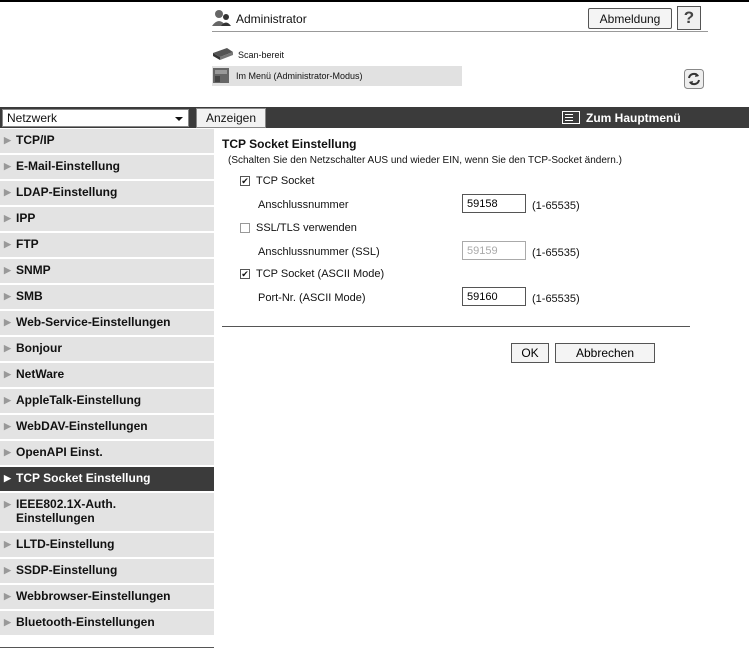 The width and height of the screenshot is (749, 656). Describe the element at coordinates (494, 250) in the screenshot. I see `port-ssl-input` at that location.